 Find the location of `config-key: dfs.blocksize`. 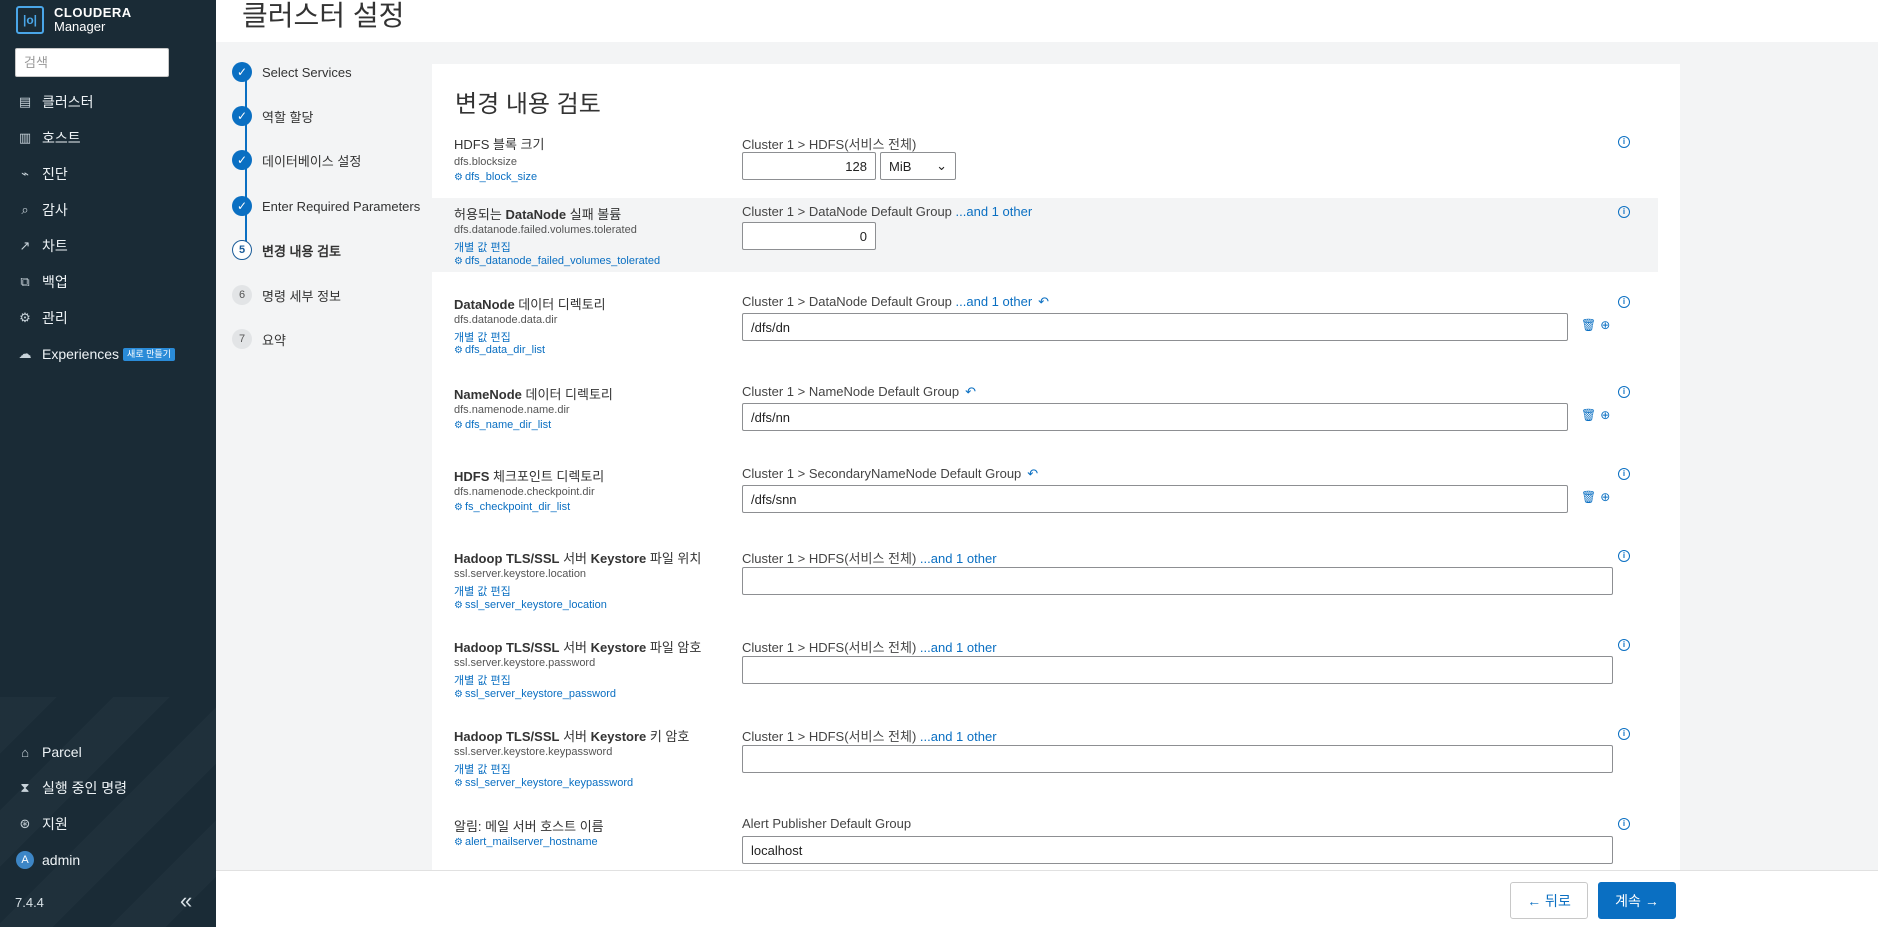

config-key: dfs.blocksize is located at coordinates (485, 162).